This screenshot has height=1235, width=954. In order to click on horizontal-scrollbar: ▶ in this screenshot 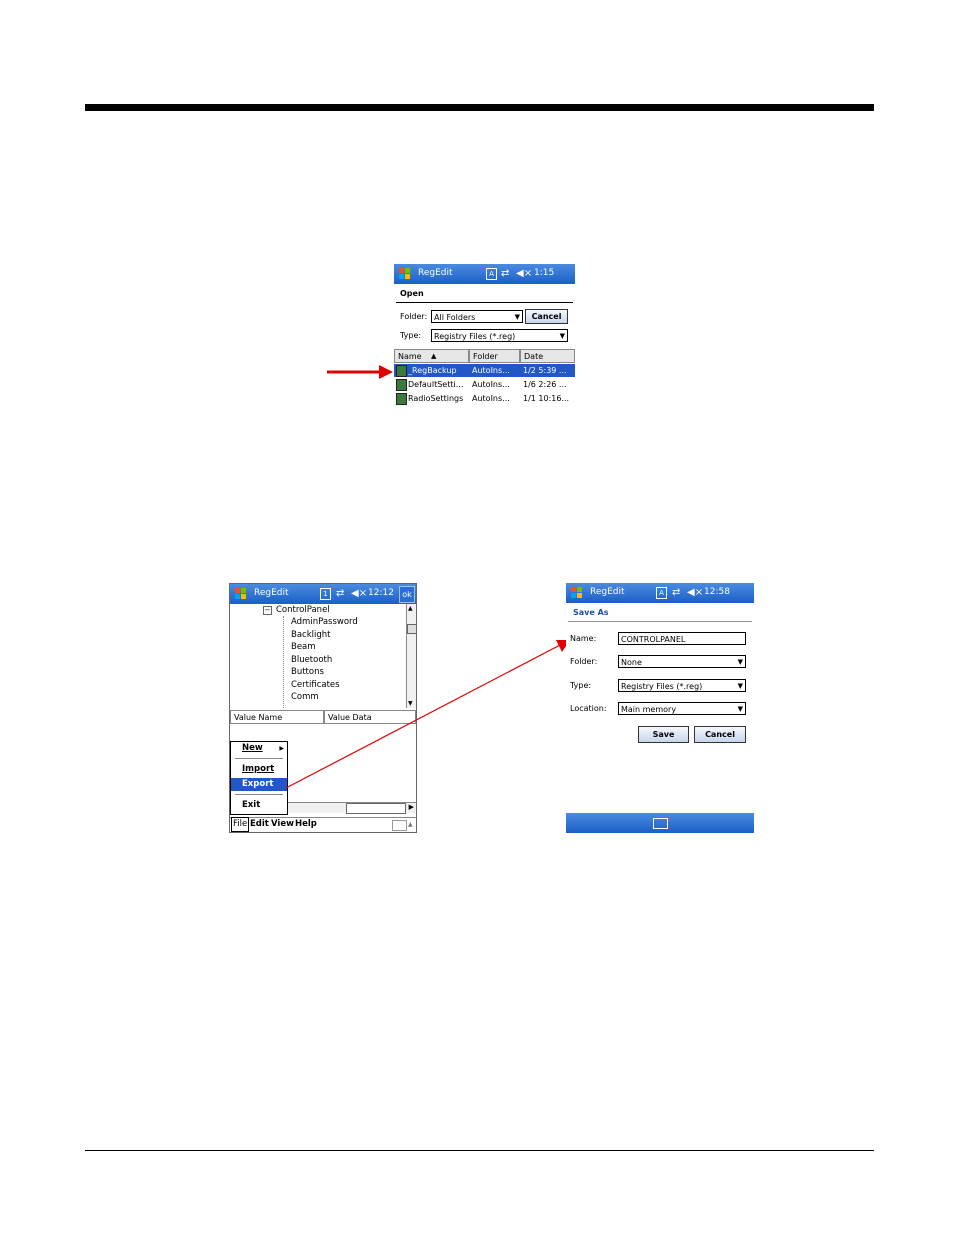, I will do `click(351, 808)`.